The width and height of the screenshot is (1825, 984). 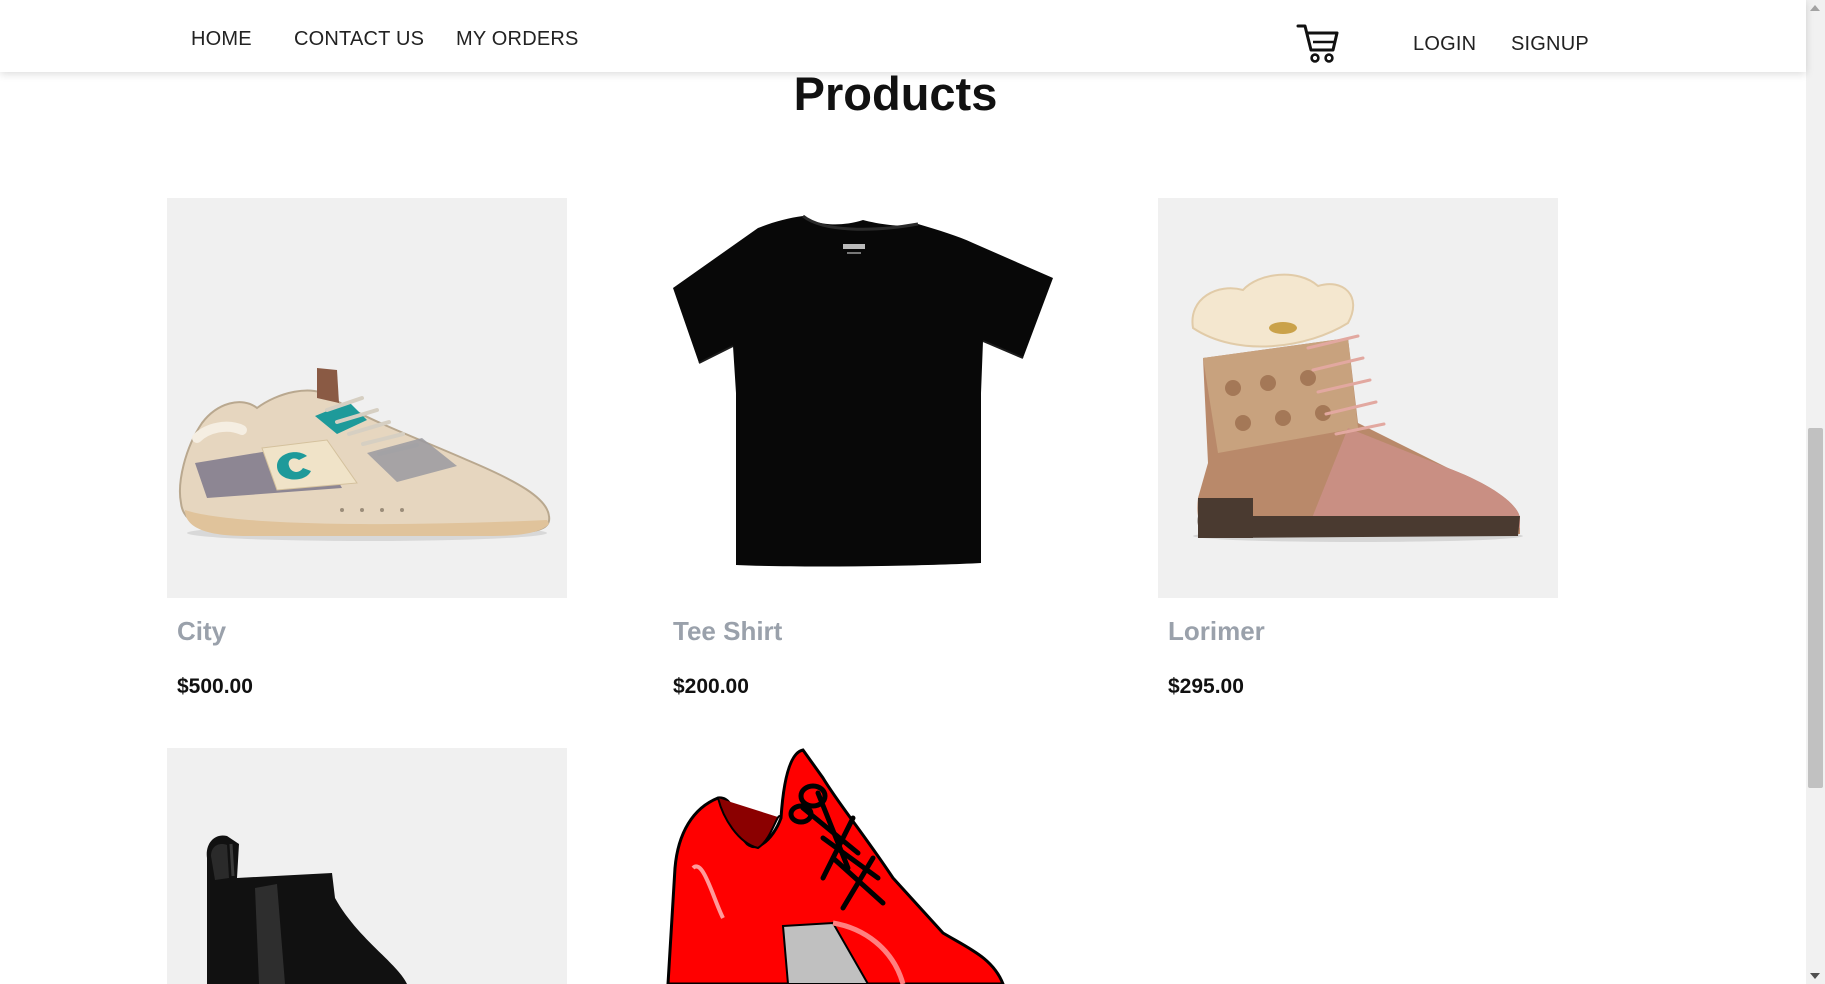 I want to click on page-title: Products, so click(x=895, y=93).